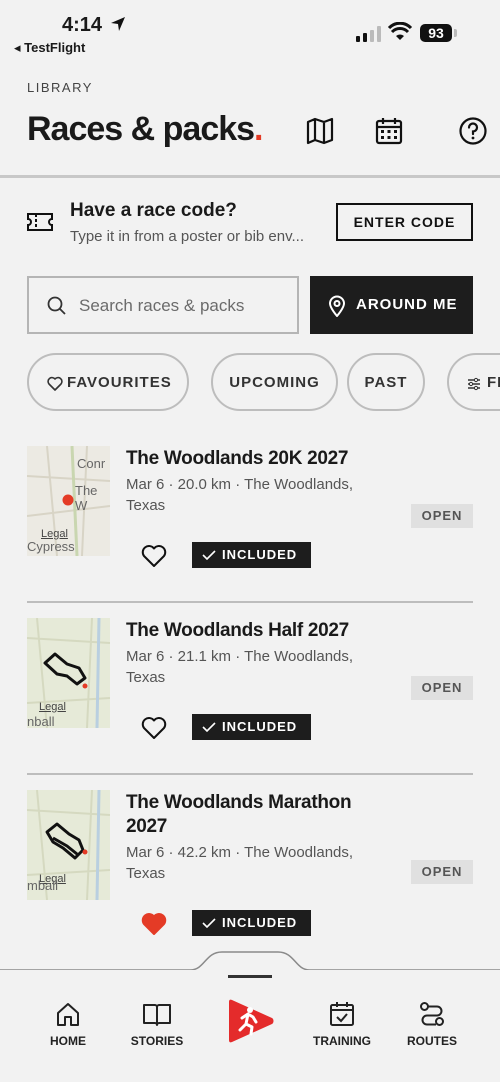  I want to click on enter-code-button: ENTER CODE, so click(404, 222).